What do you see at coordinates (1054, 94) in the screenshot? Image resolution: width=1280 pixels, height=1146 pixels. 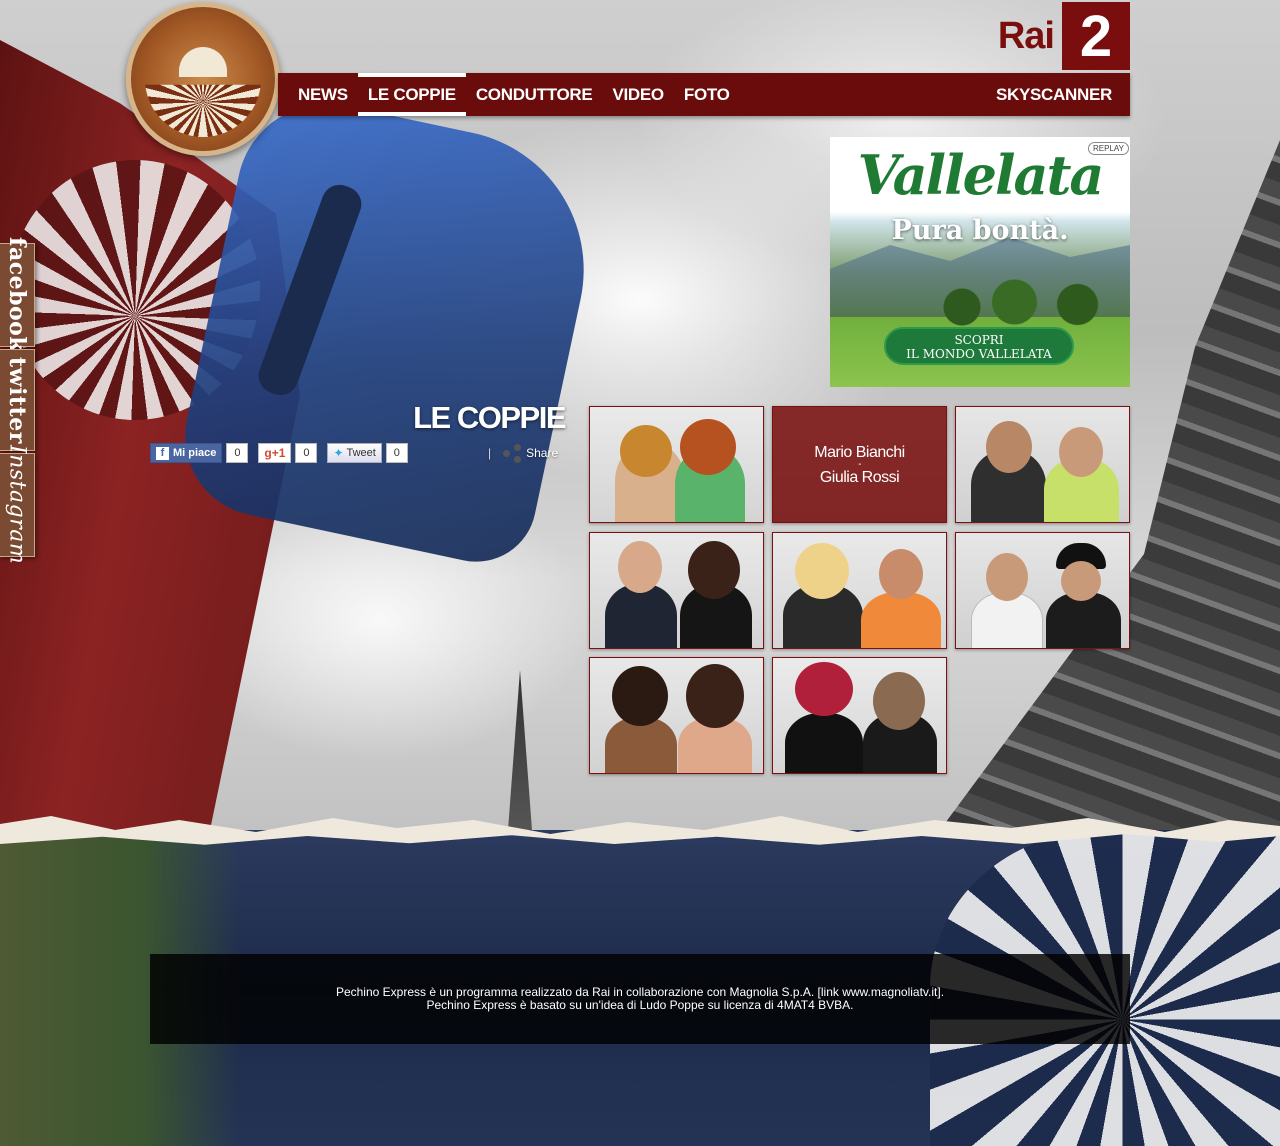 I see `nav-skyscanner: SKYSCANNER` at bounding box center [1054, 94].